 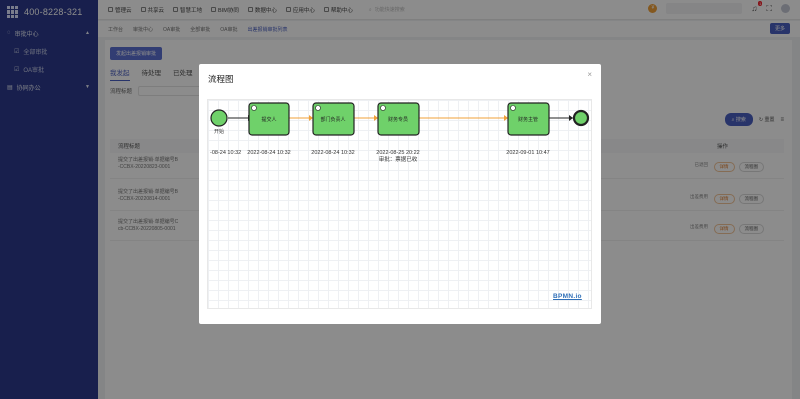 I want to click on task-name: 部门负责人, so click(x=332, y=119).